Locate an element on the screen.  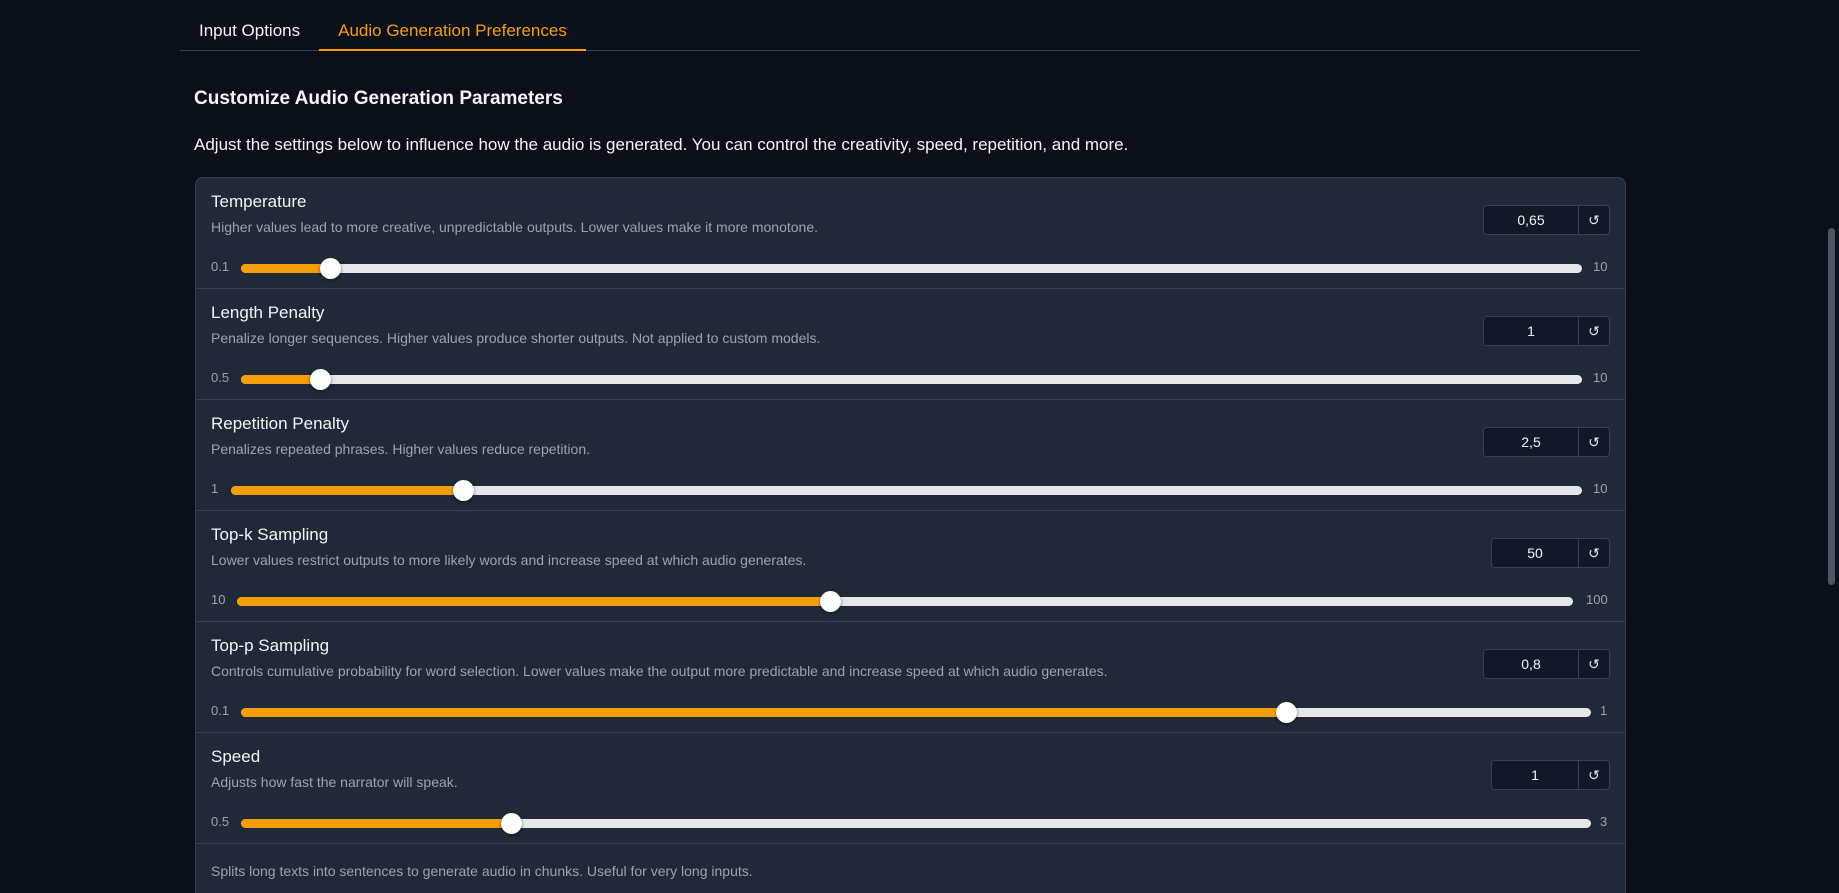
speed-slider-thumb is located at coordinates (511, 823).